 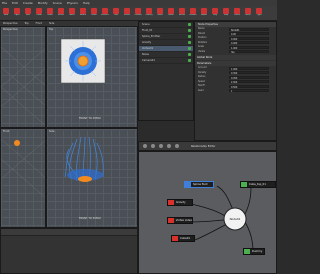 I want to click on node-editor-toolbar: Relationship Editor, so click(x=207, y=146).